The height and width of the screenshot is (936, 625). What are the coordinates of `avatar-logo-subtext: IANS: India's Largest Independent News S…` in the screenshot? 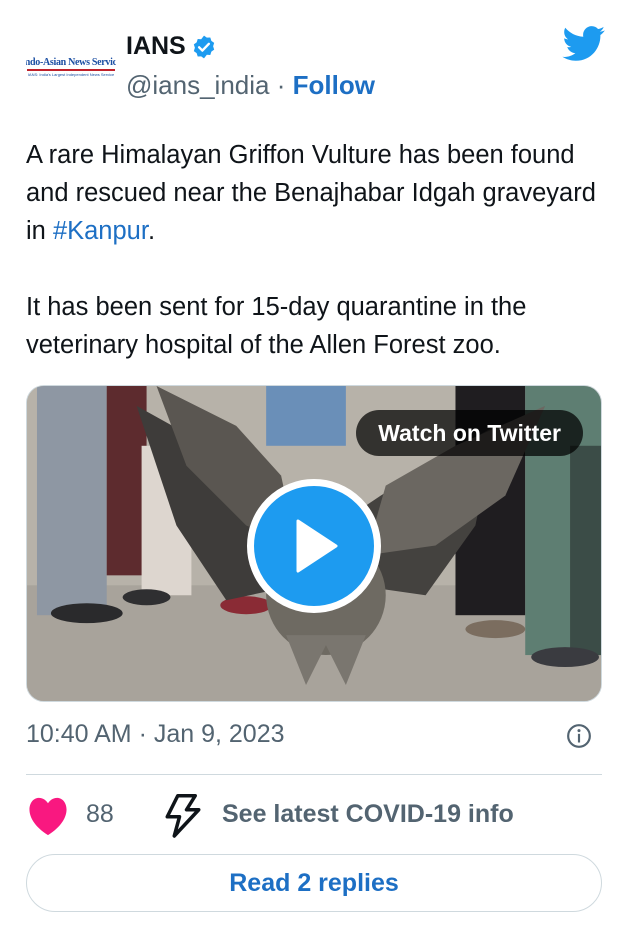 It's located at (71, 74).